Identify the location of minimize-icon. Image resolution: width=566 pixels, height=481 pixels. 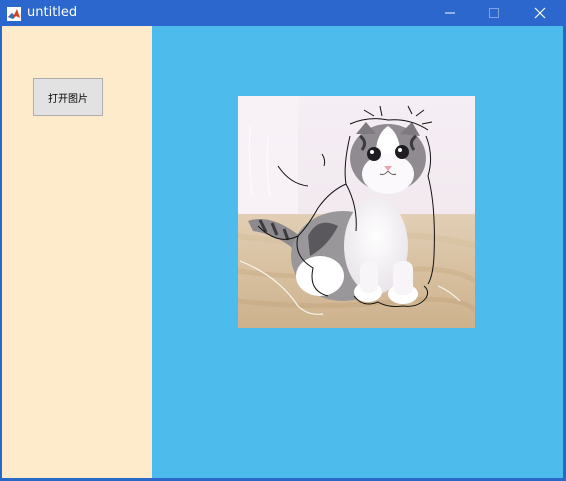
(450, 13).